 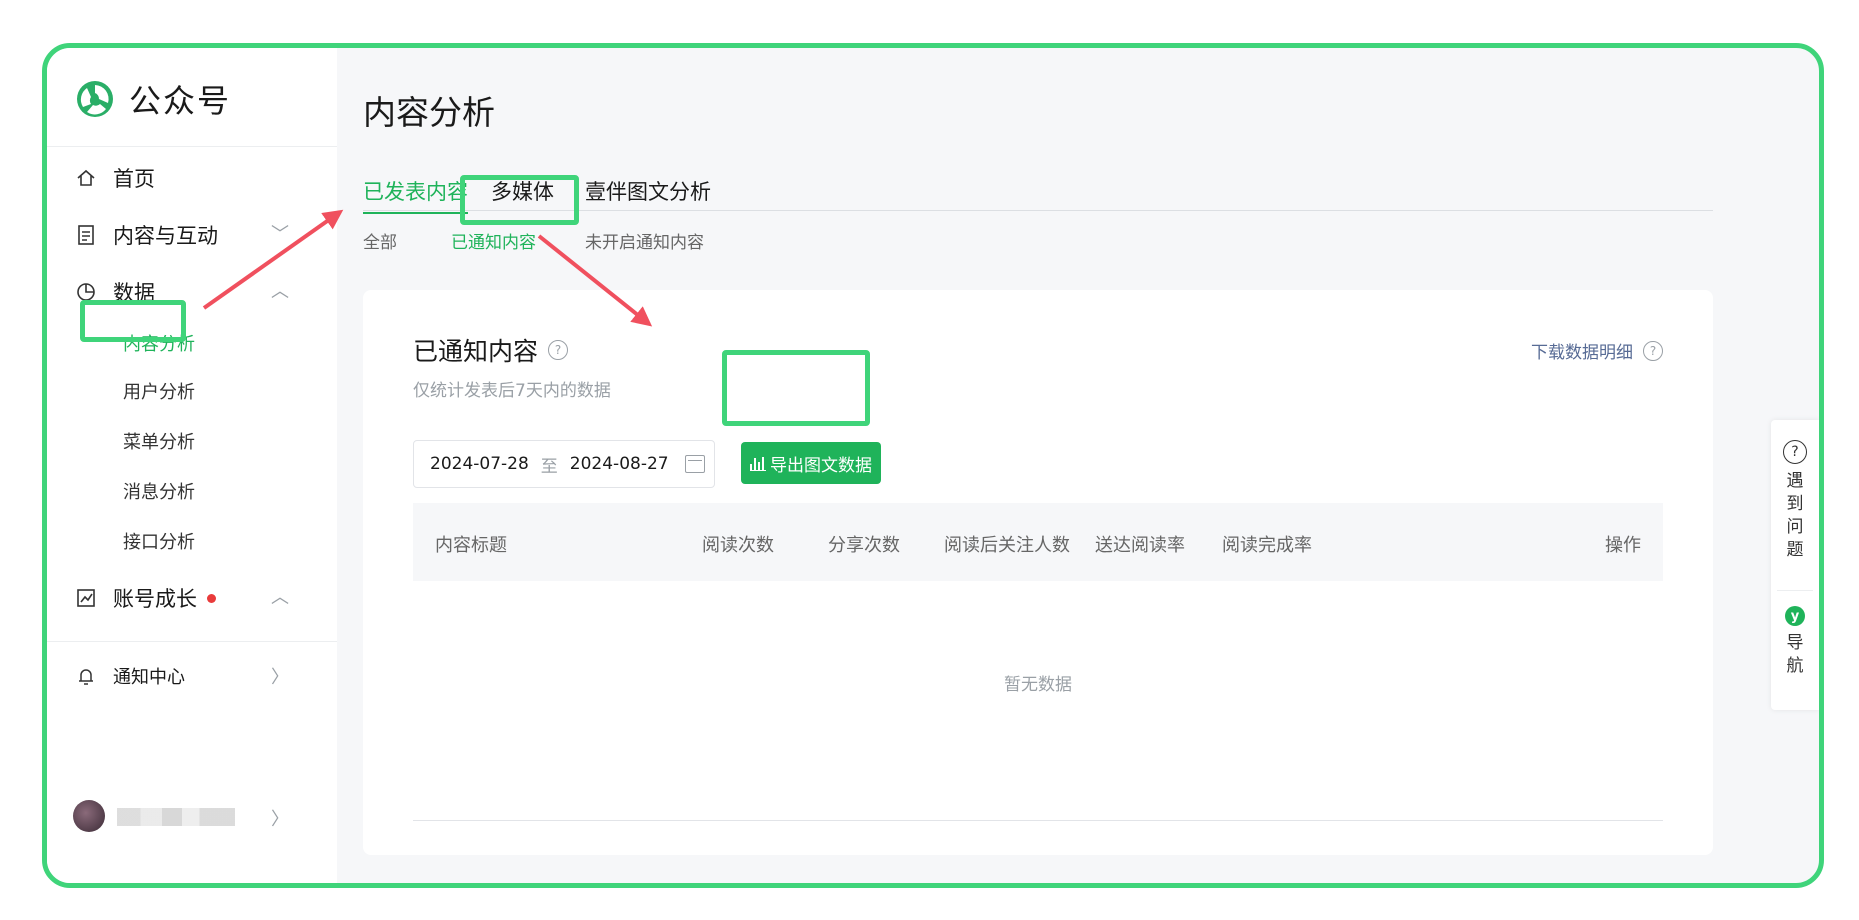 What do you see at coordinates (1582, 353) in the screenshot?
I see `download-label: 下载数据明细` at bounding box center [1582, 353].